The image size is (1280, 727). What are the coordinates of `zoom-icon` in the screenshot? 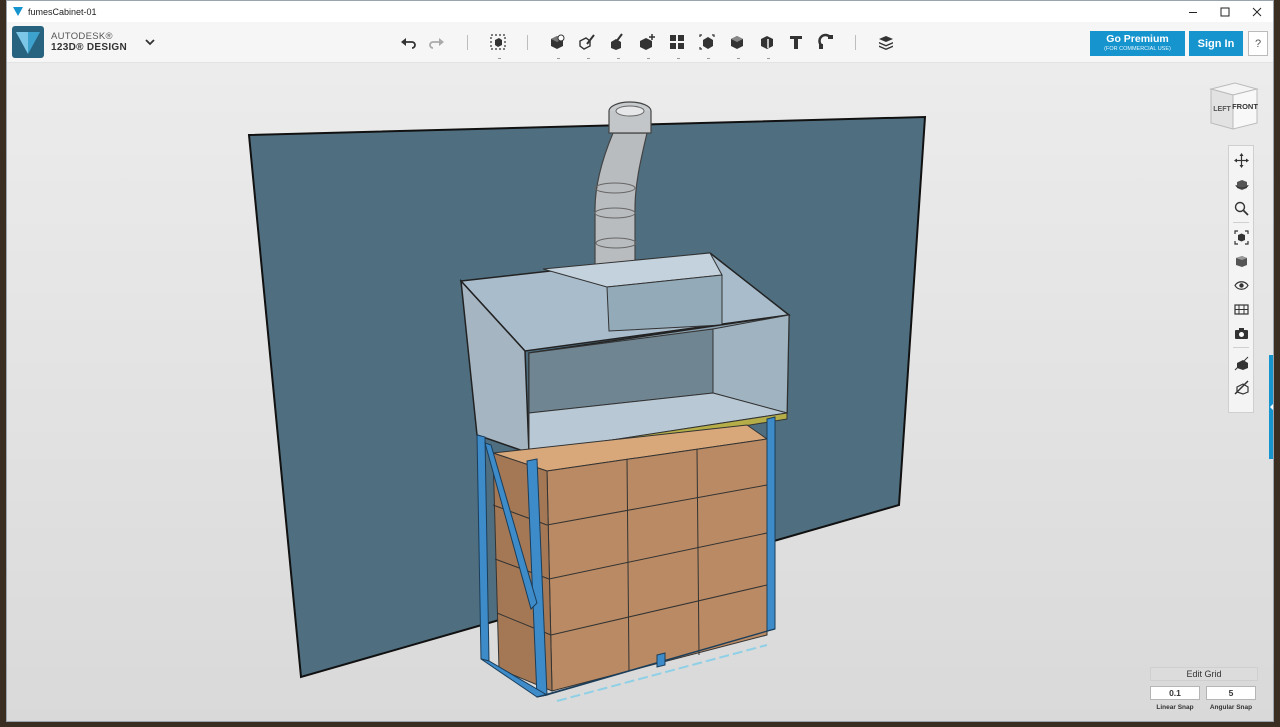 It's located at (1241, 208).